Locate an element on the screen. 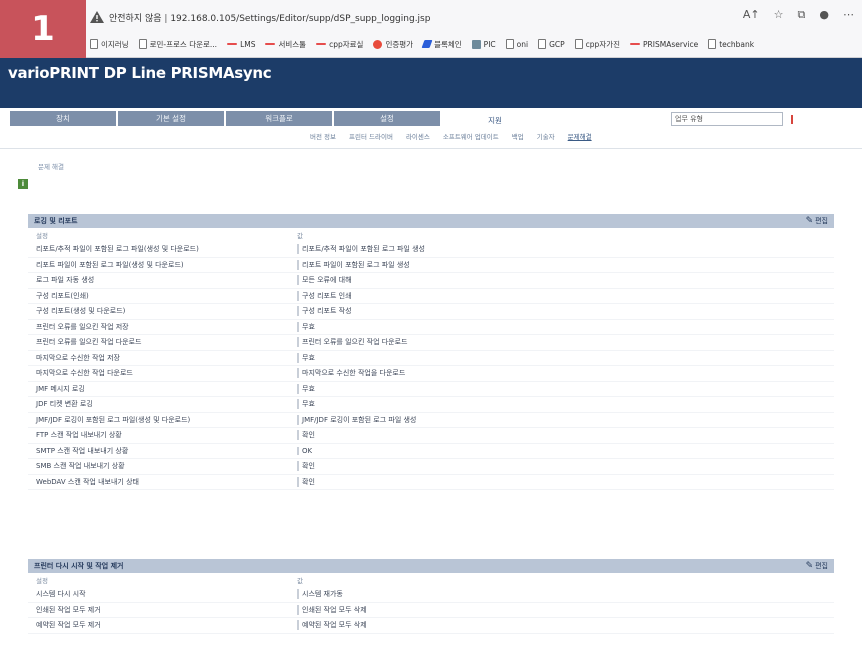  setting-name: 프린터 오류를 일으킨 작업 저장 is located at coordinates (82, 326).